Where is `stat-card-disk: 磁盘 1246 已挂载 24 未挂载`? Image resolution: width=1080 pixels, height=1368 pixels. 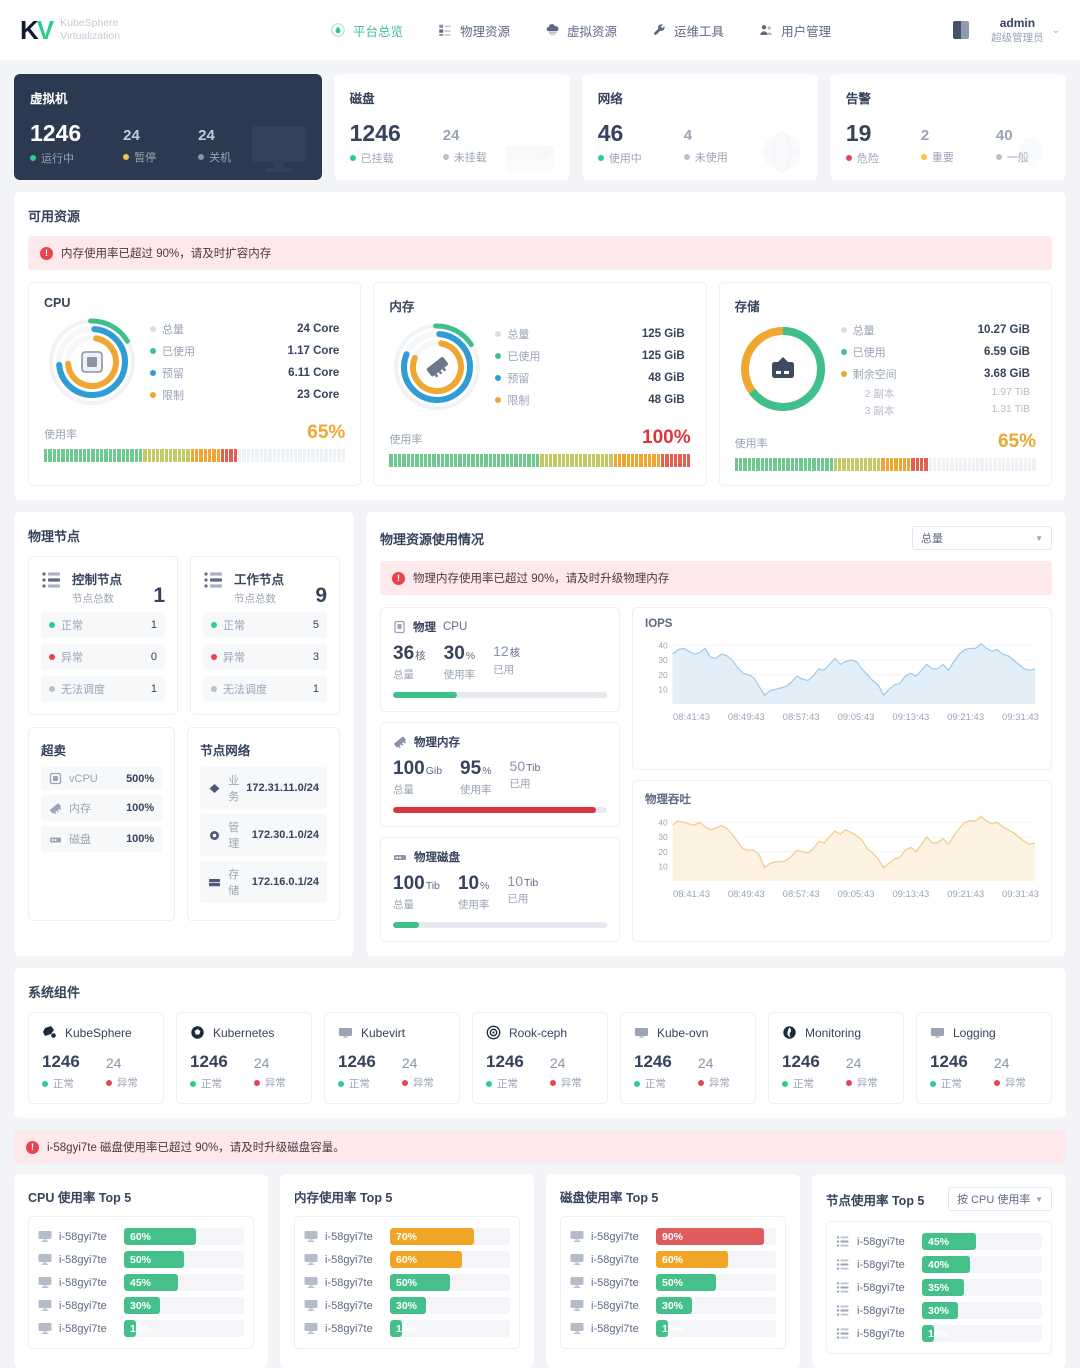 stat-card-disk: 磁盘 1246 已挂载 24 未挂载 is located at coordinates (451, 127).